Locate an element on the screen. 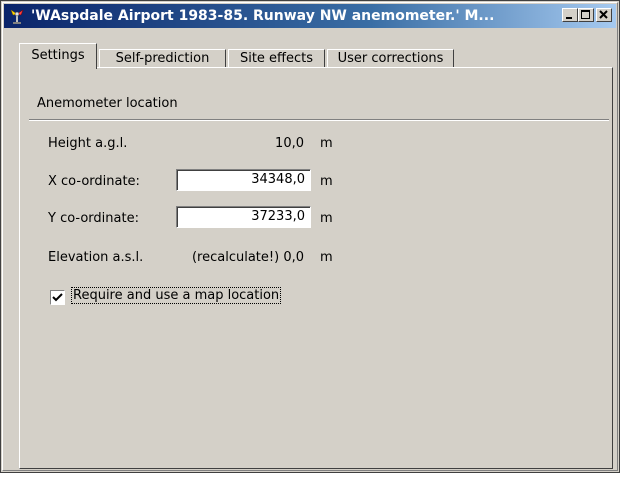  x-coordinate-value: 34348,0 is located at coordinates (278, 179).